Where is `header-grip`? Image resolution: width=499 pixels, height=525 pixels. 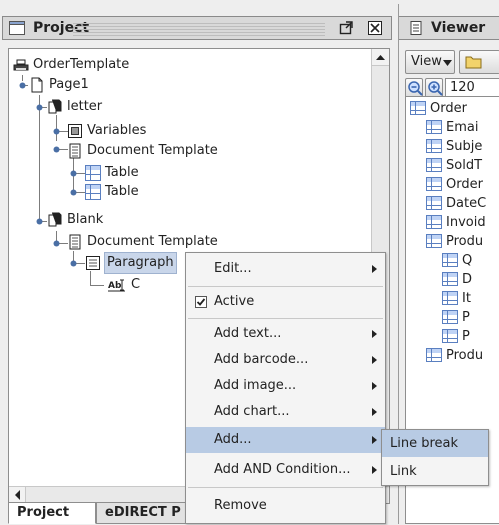 header-grip is located at coordinates (199, 28).